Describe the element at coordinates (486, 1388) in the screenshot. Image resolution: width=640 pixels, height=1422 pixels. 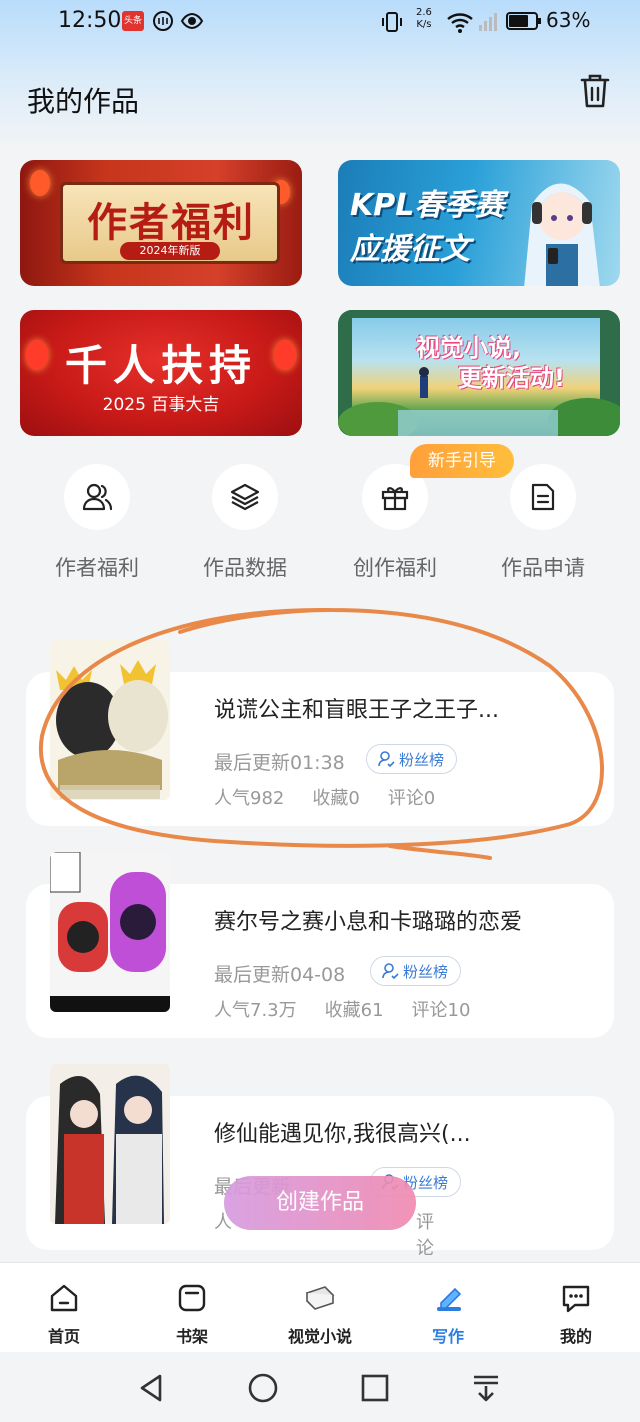
I see `notification-pull-icon` at that location.